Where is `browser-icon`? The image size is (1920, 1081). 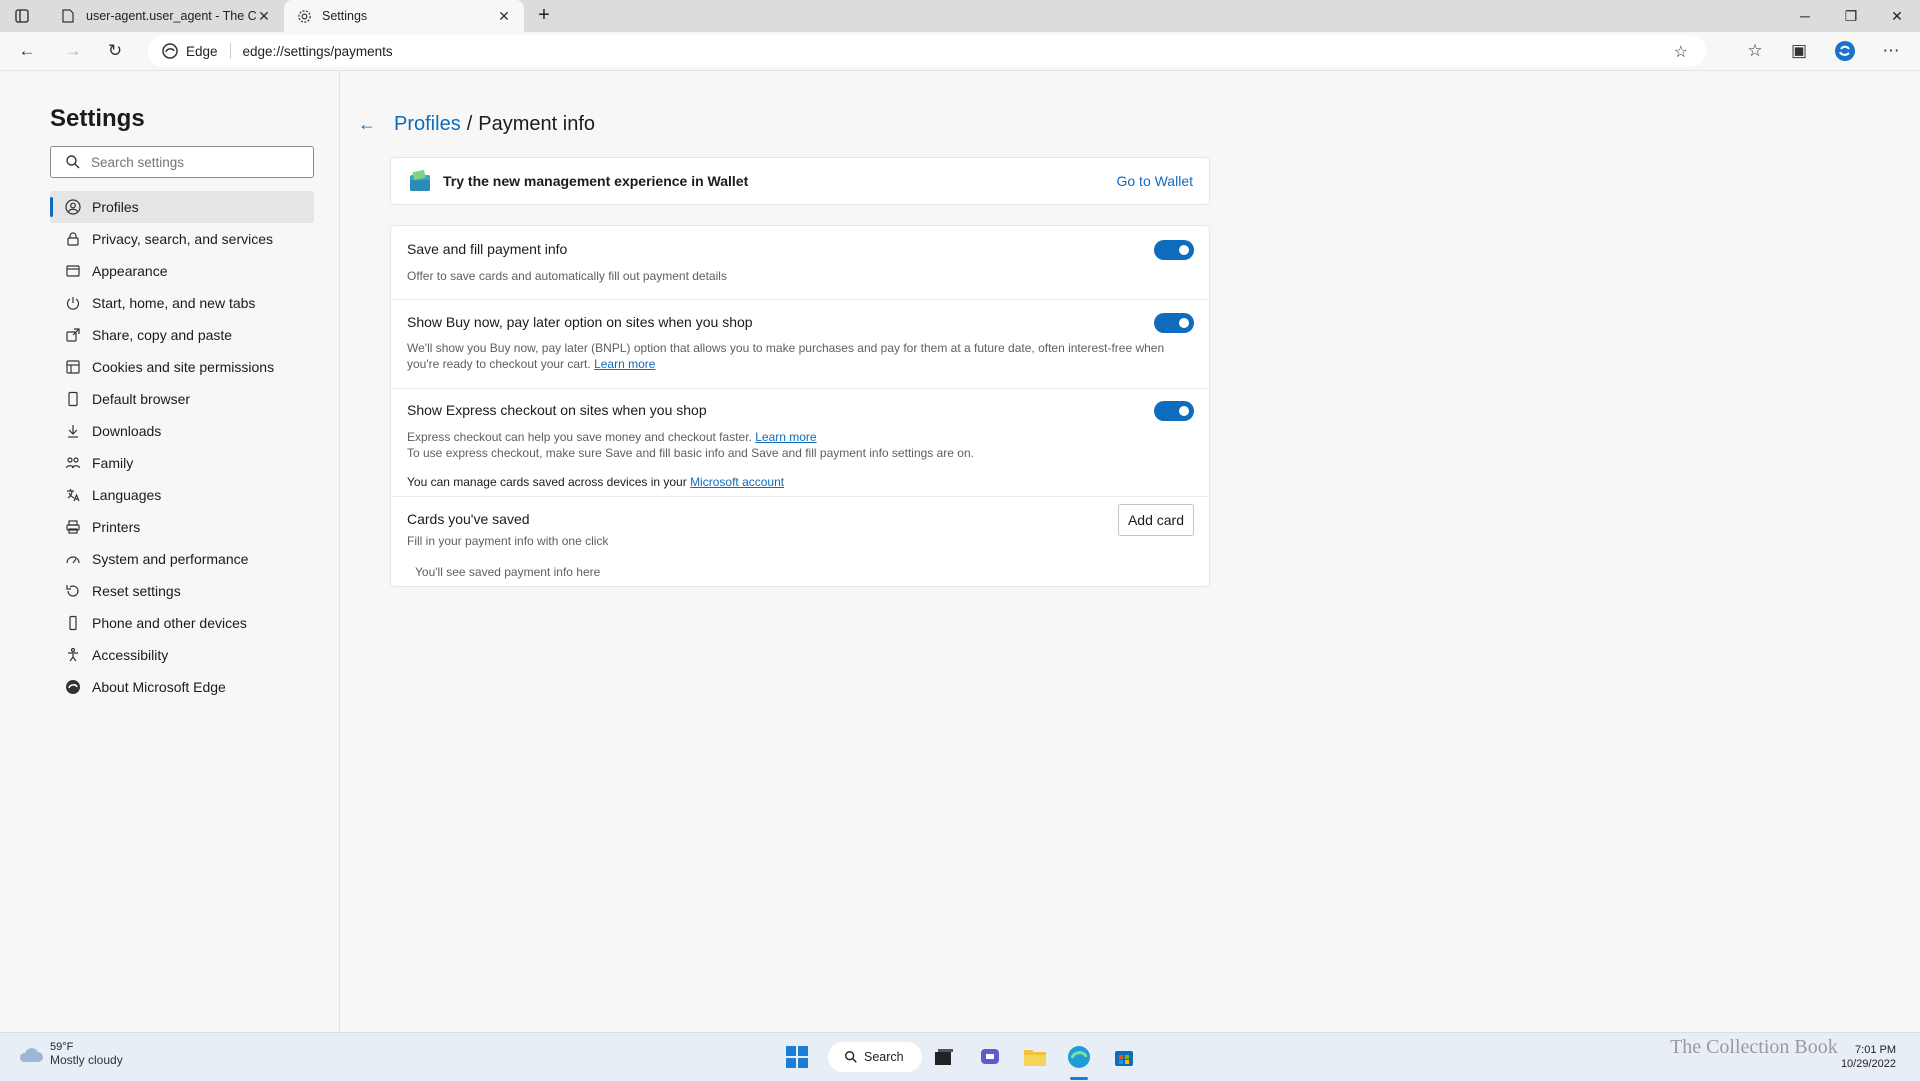 browser-icon is located at coordinates (73, 399).